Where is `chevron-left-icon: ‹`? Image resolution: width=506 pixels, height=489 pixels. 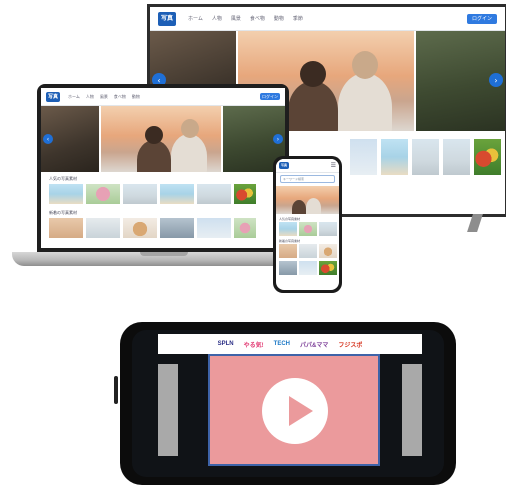 chevron-left-icon: ‹ is located at coordinates (48, 139).